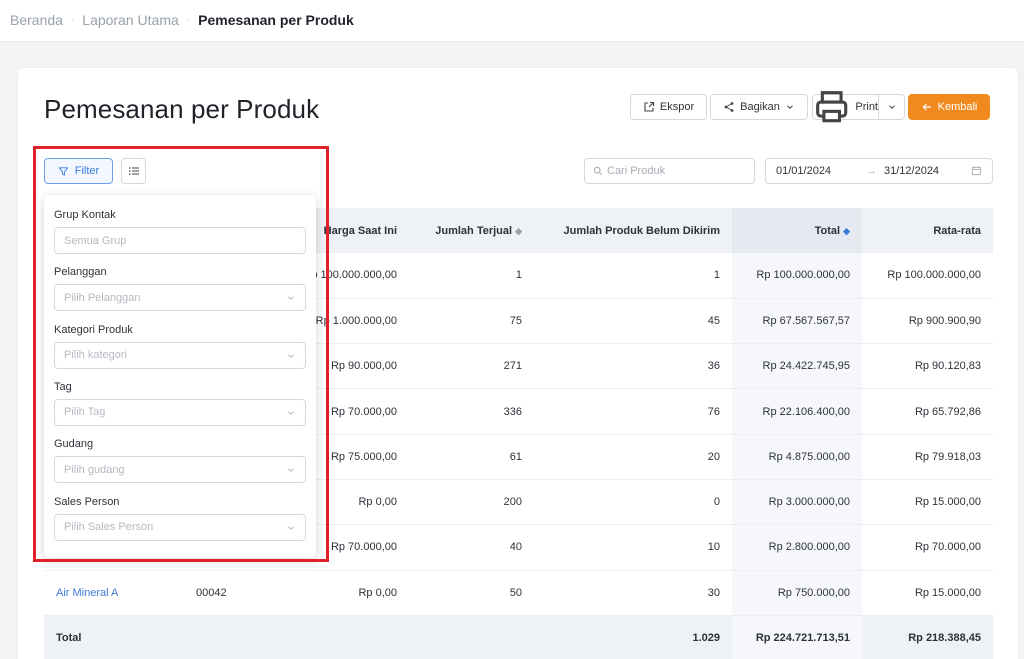 The image size is (1024, 659). Describe the element at coordinates (871, 171) in the screenshot. I see `date-range-arrow: →` at that location.